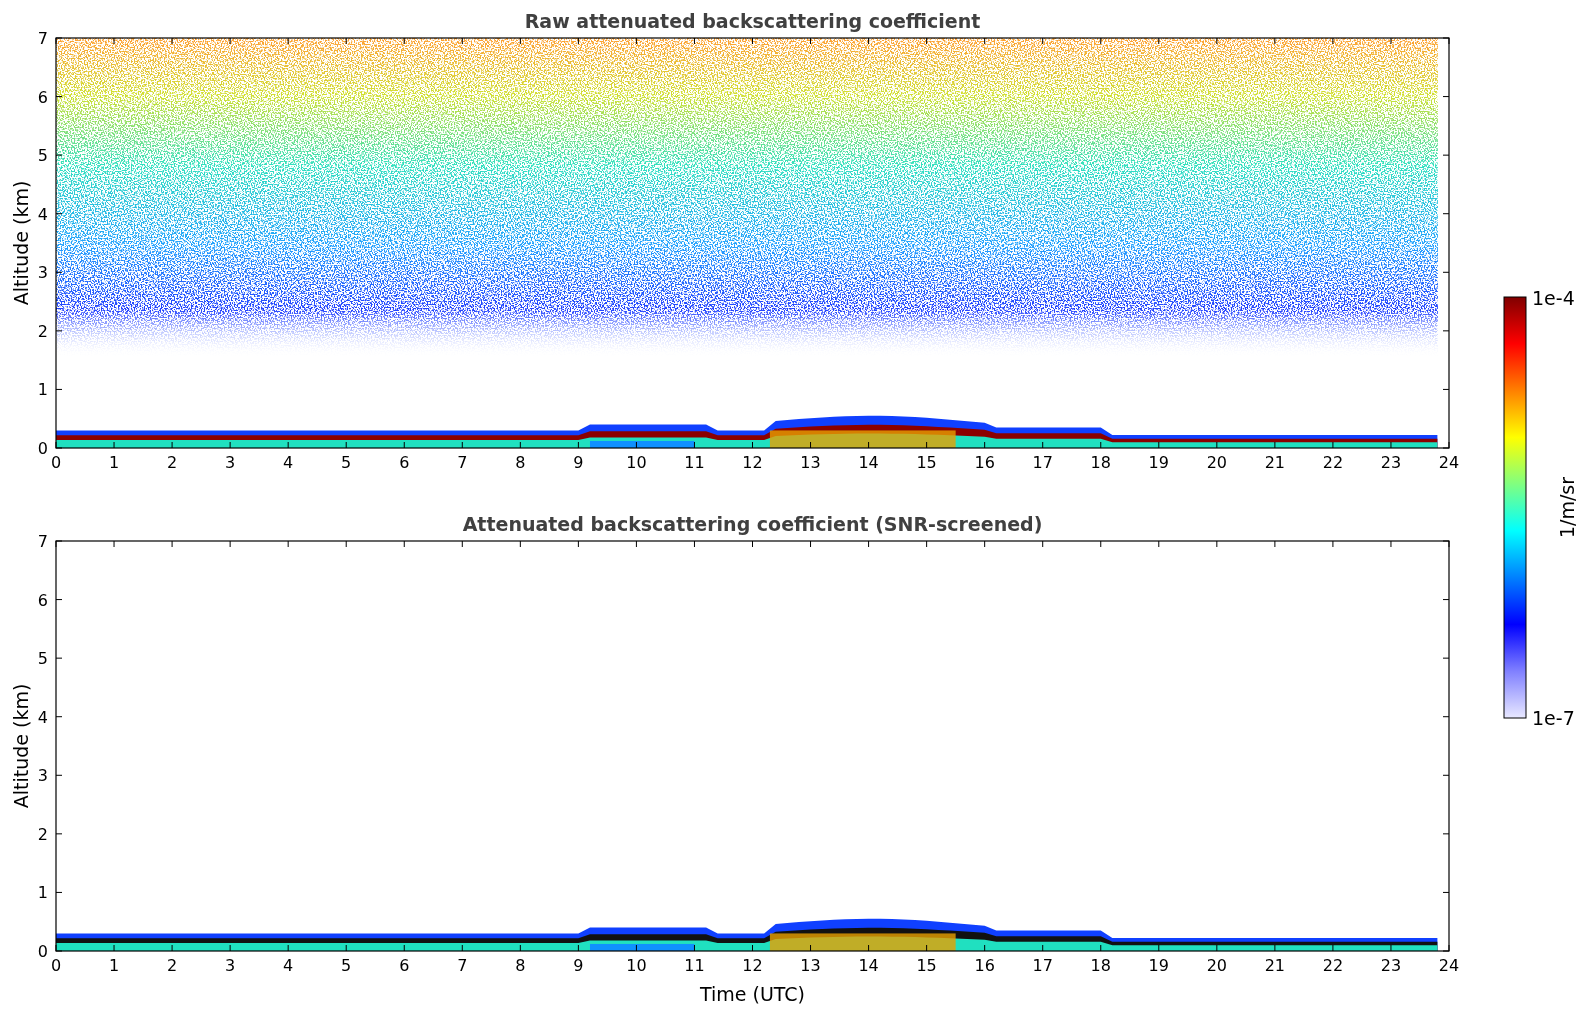 This screenshot has height=1020, width=1595. Describe the element at coordinates (1553, 298) in the screenshot. I see `colorbar-max-label: 1e-4` at that location.